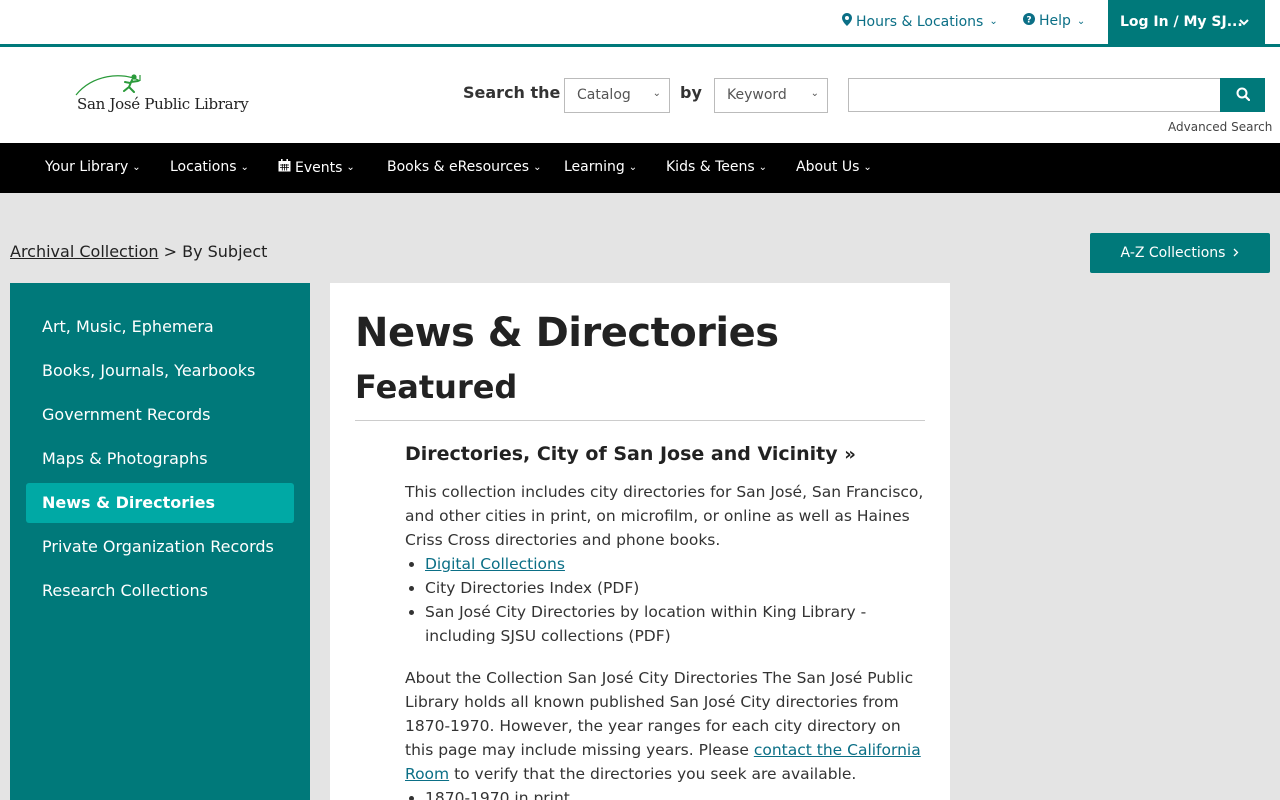 This screenshot has width=1280, height=800. I want to click on search-button, so click(1242, 95).